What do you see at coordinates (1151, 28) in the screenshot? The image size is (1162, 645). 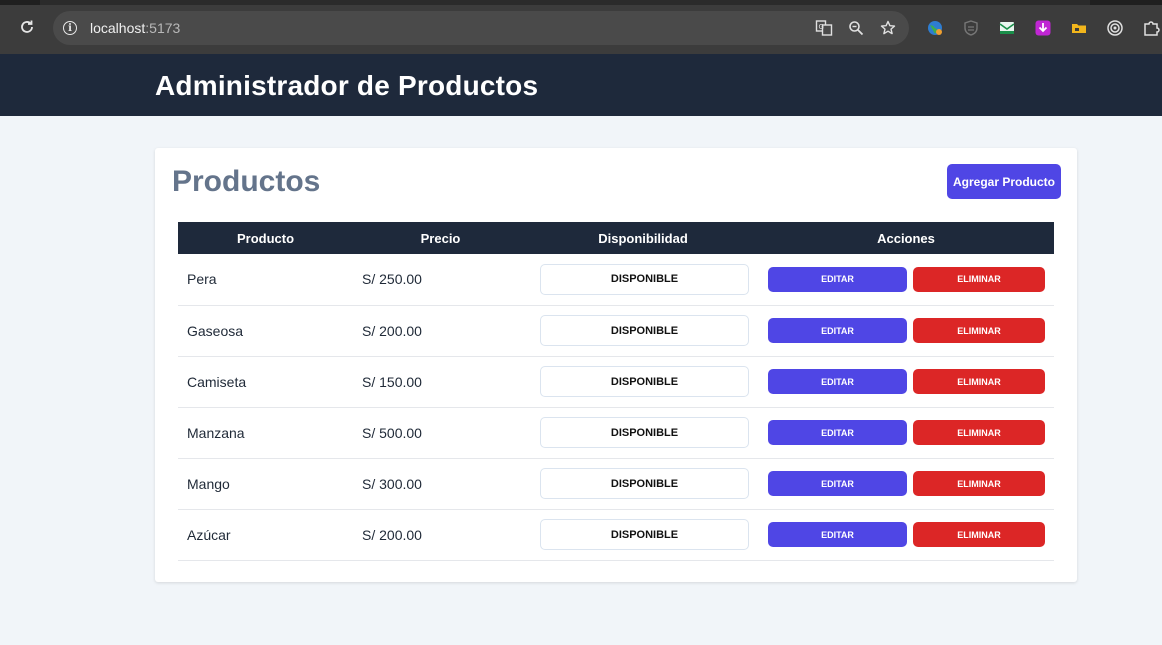 I see `puzzle-extension-icon` at bounding box center [1151, 28].